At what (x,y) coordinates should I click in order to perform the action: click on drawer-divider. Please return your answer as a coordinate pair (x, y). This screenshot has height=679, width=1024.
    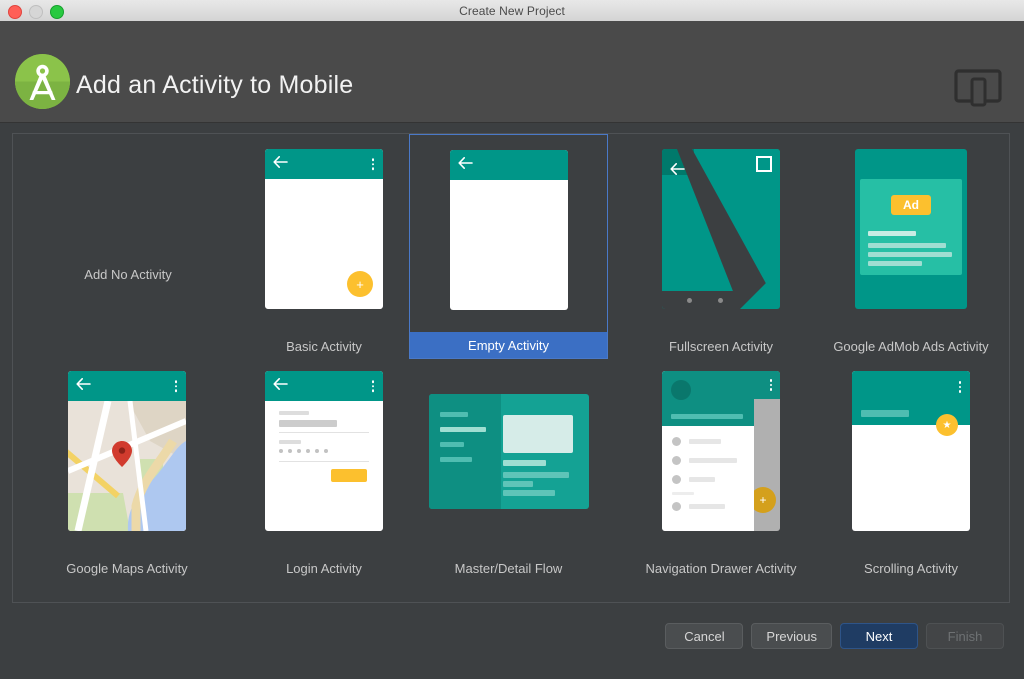
    Looking at the image, I should click on (683, 493).